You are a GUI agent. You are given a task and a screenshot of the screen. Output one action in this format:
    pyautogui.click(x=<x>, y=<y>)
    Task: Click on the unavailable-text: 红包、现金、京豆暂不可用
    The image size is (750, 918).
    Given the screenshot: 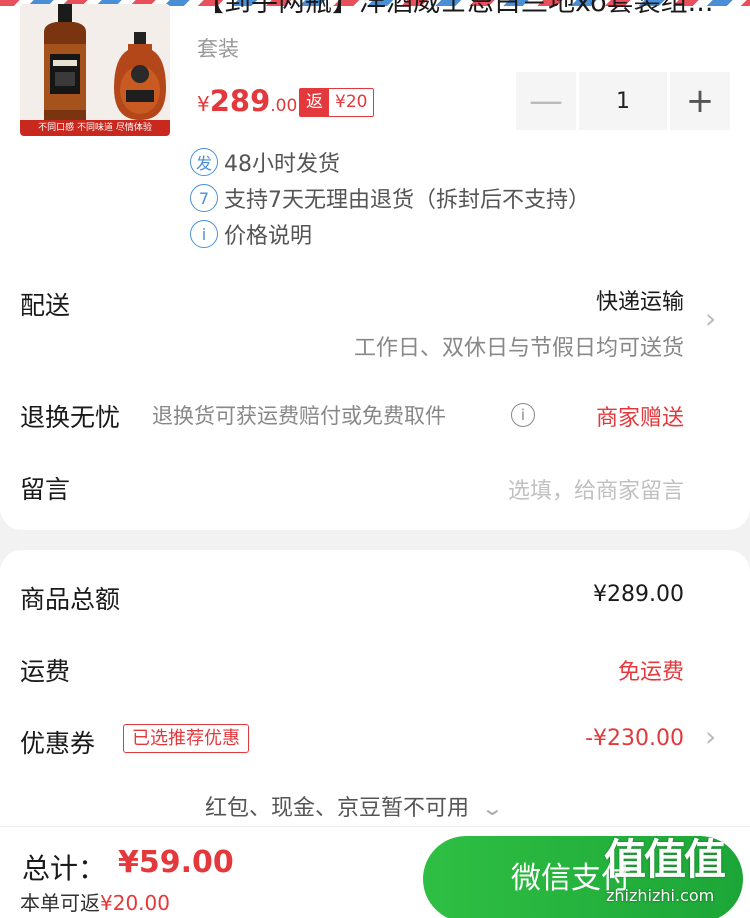 What is the action you would take?
    pyautogui.click(x=337, y=808)
    